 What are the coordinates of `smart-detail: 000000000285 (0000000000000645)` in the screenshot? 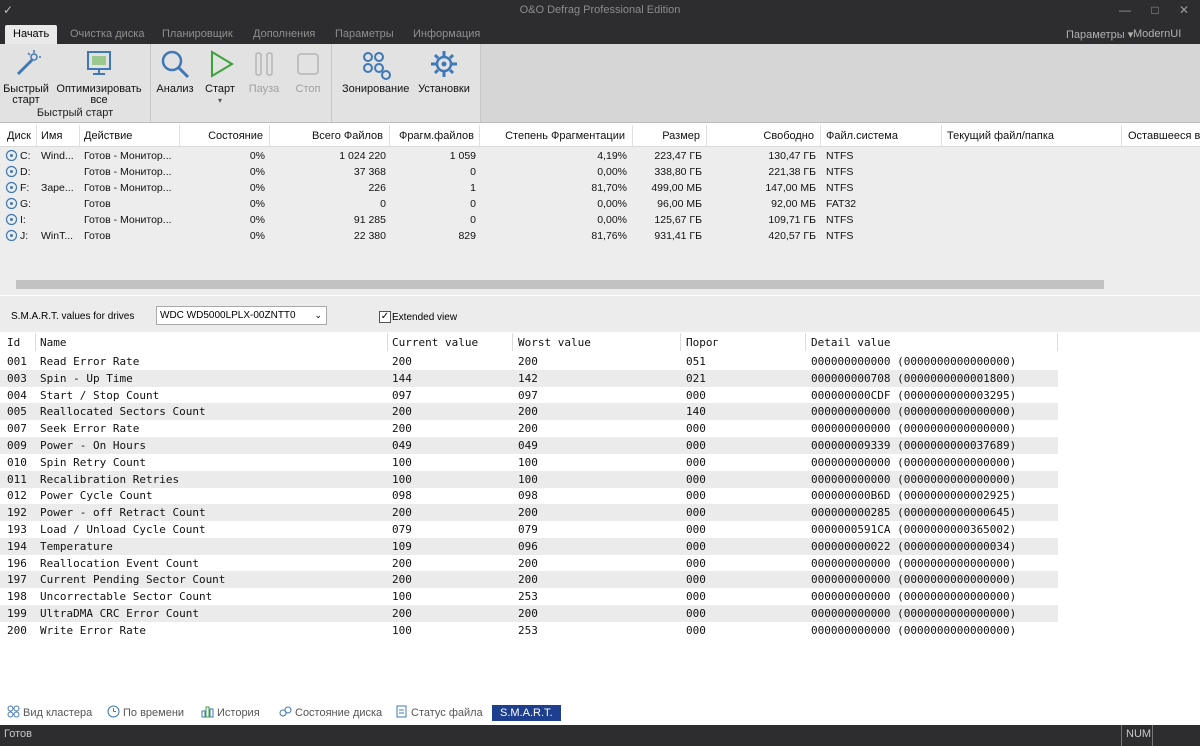 It's located at (914, 513).